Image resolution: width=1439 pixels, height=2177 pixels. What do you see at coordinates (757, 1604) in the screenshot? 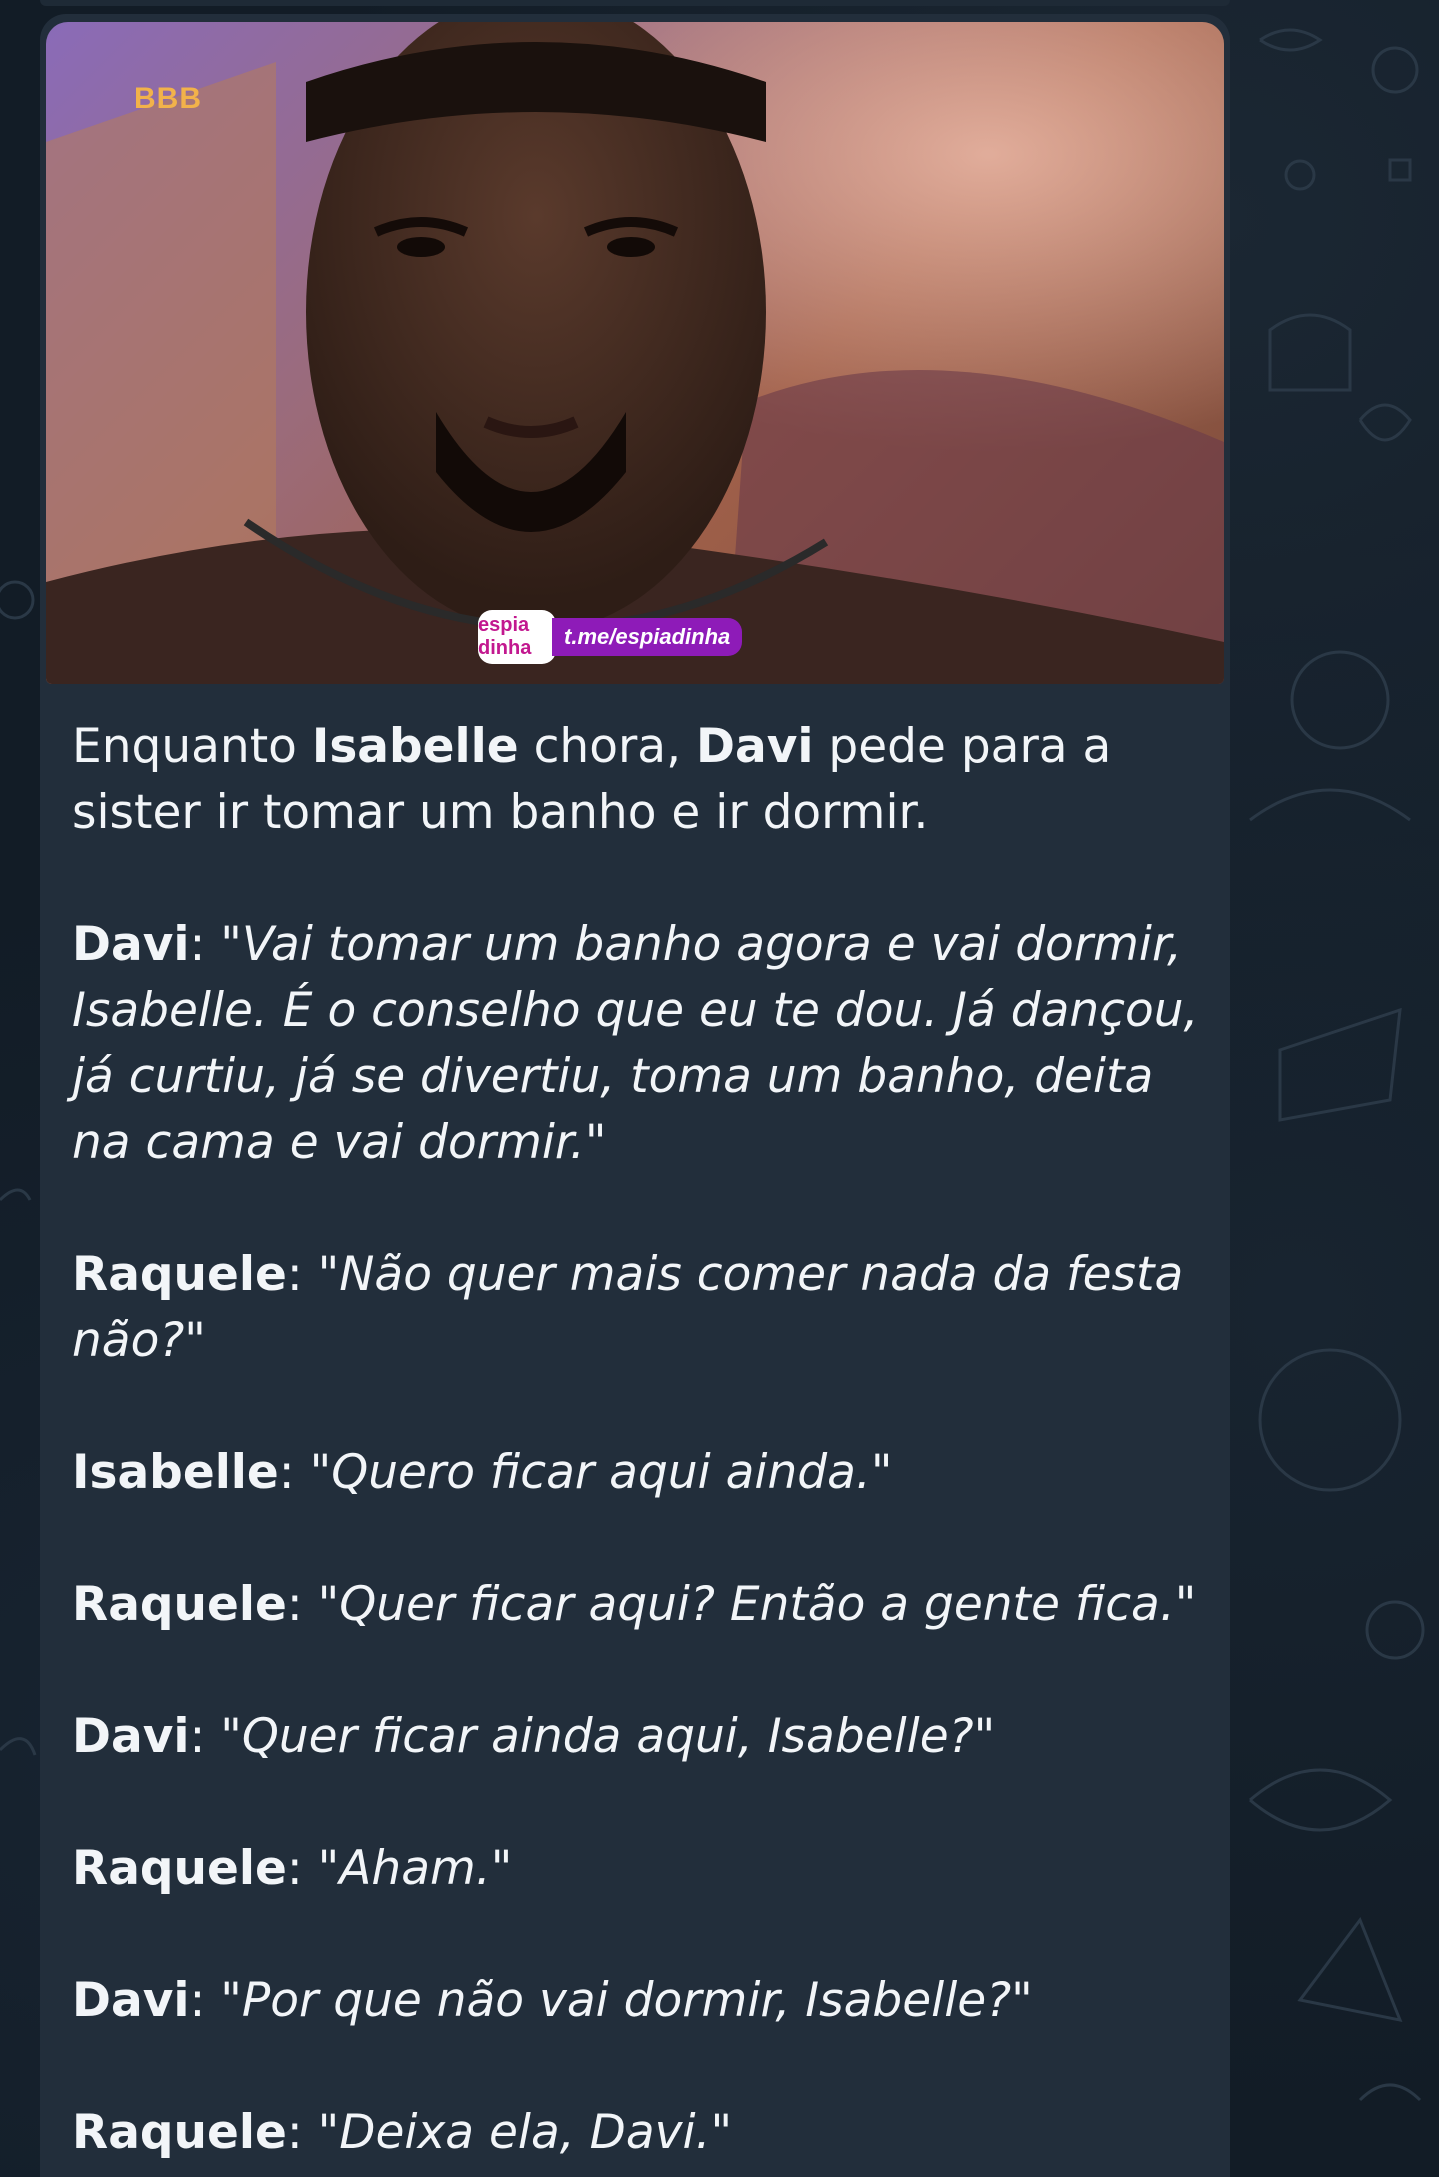
I see `dialogue-quote: "Quer ficar aqui? Então a gente fica."` at bounding box center [757, 1604].